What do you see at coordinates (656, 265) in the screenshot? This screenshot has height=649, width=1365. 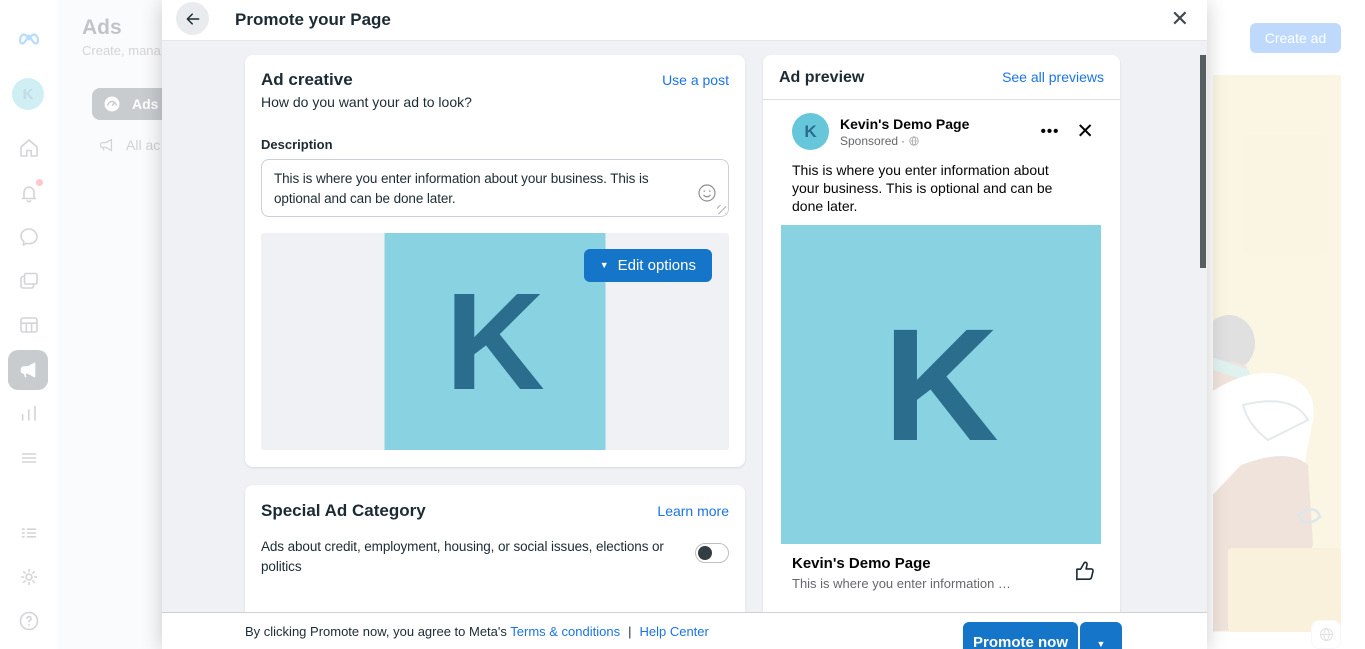 I see `edit-options-label: Edit options` at bounding box center [656, 265].